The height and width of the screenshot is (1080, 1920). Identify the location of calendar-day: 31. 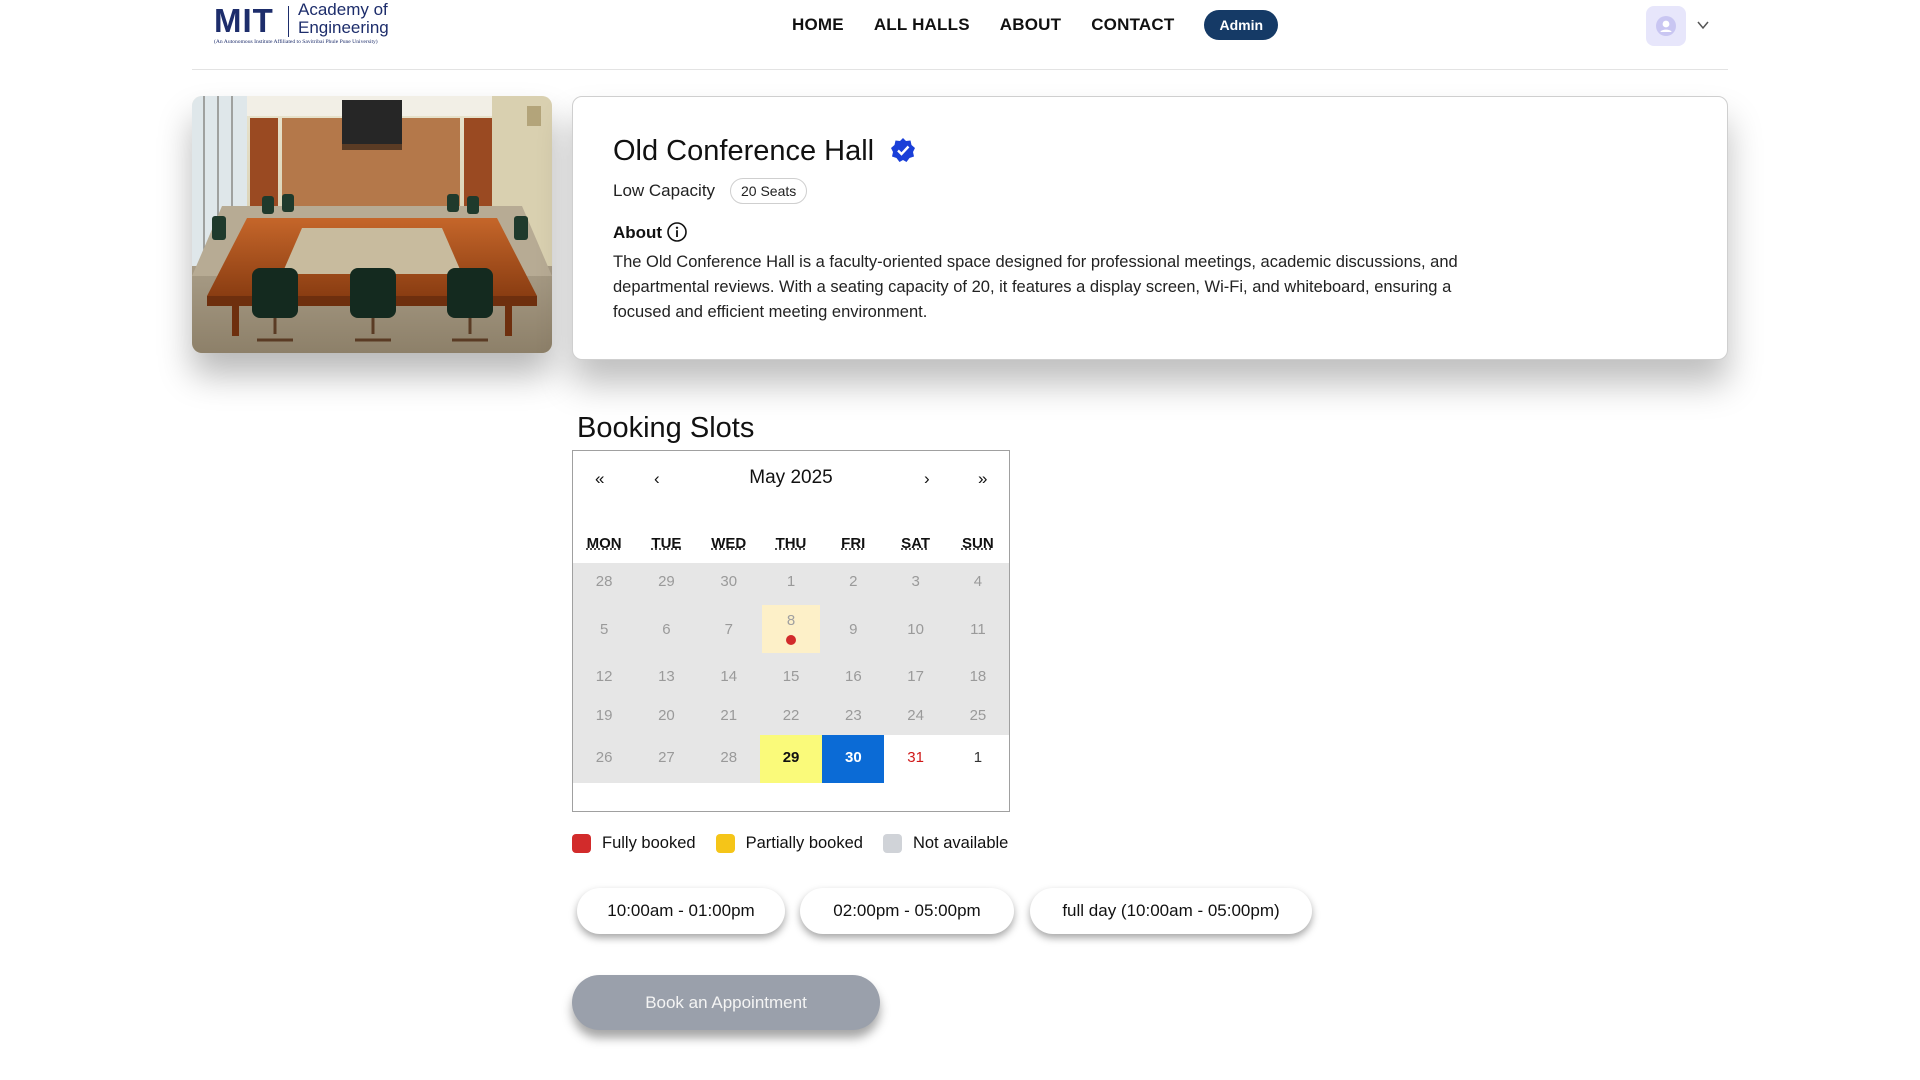
(916, 757).